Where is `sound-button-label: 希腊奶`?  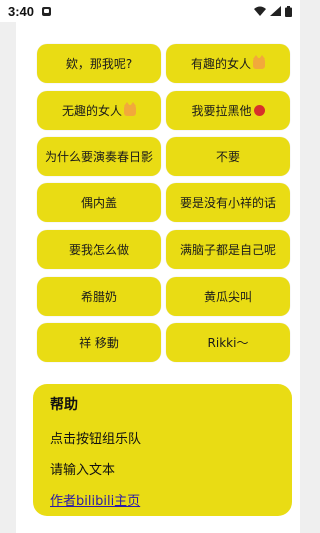
sound-button-label: 希腊奶 is located at coordinates (98, 297).